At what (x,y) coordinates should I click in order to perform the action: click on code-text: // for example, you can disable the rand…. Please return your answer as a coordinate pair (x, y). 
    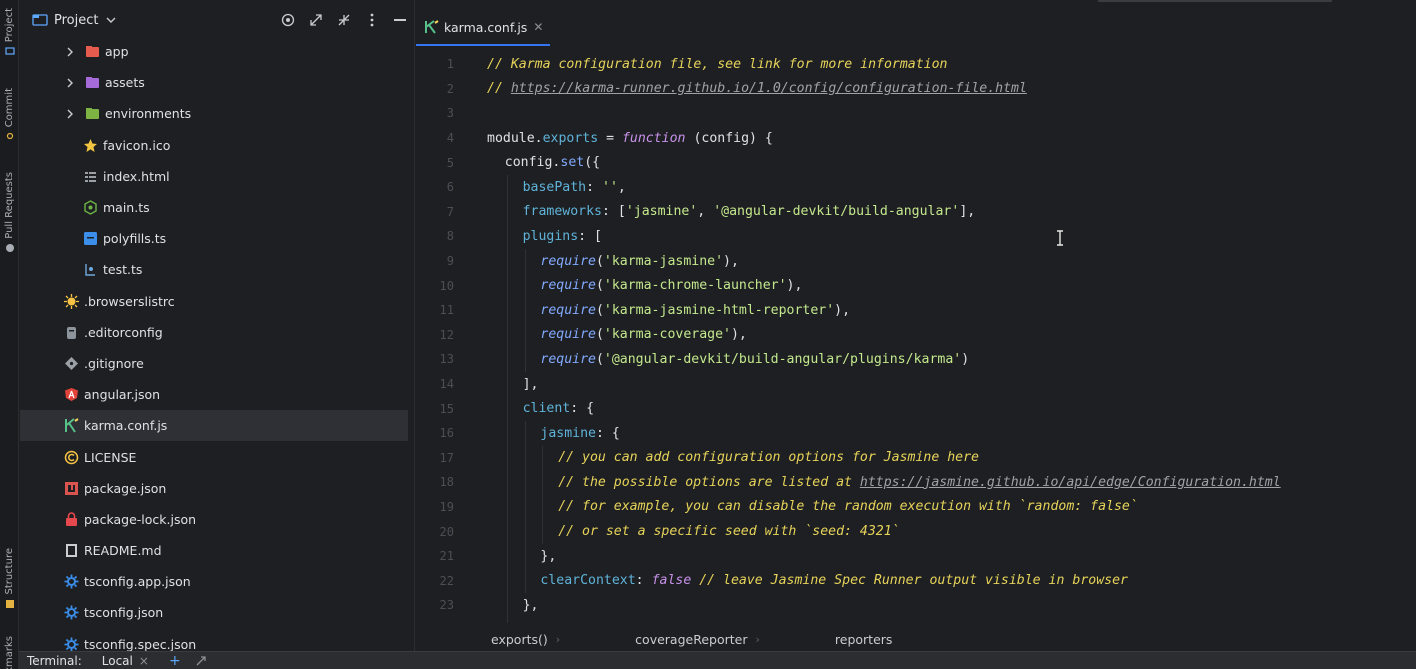
    Looking at the image, I should click on (848, 506).